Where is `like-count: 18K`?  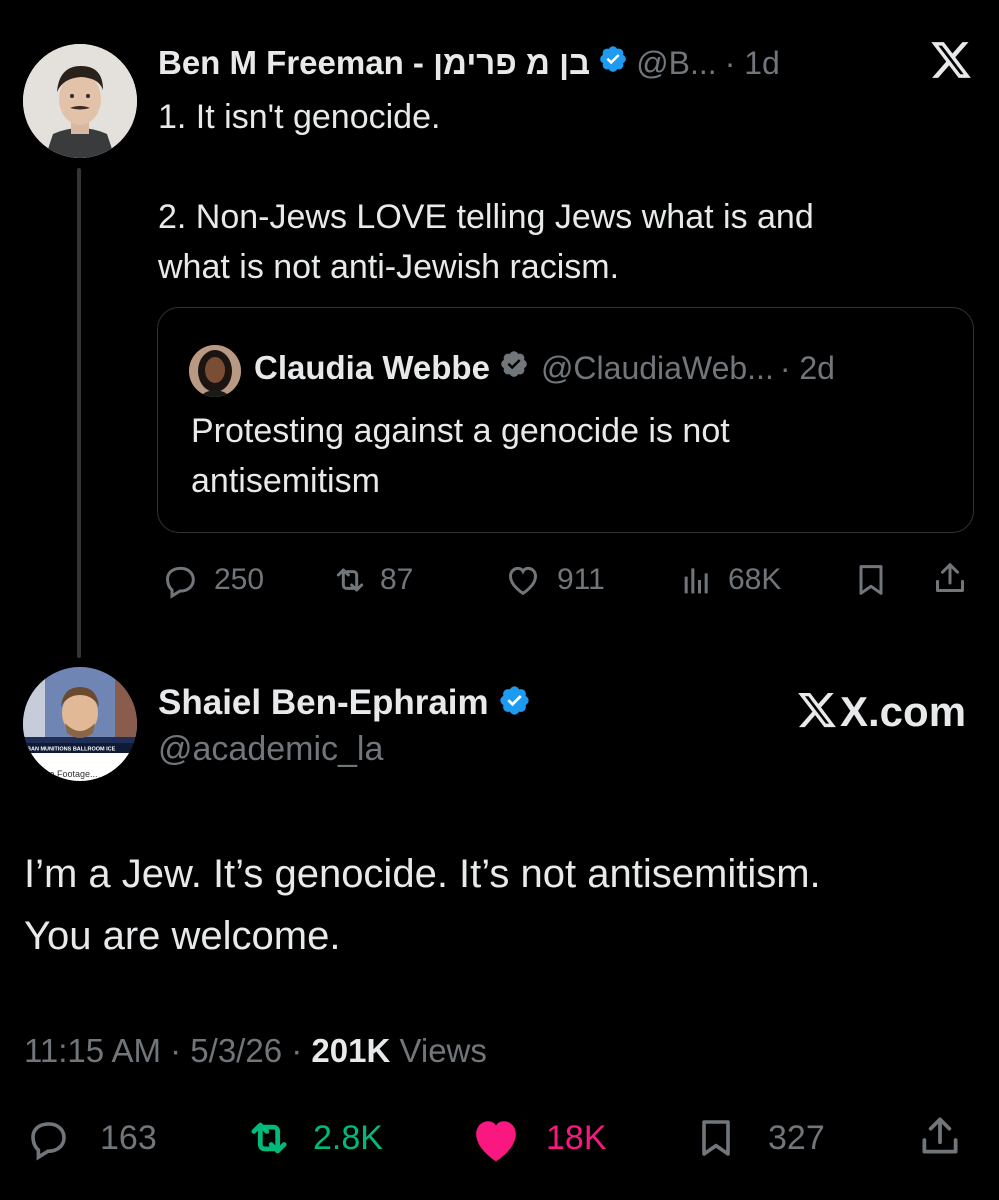
like-count: 18K is located at coordinates (576, 1137).